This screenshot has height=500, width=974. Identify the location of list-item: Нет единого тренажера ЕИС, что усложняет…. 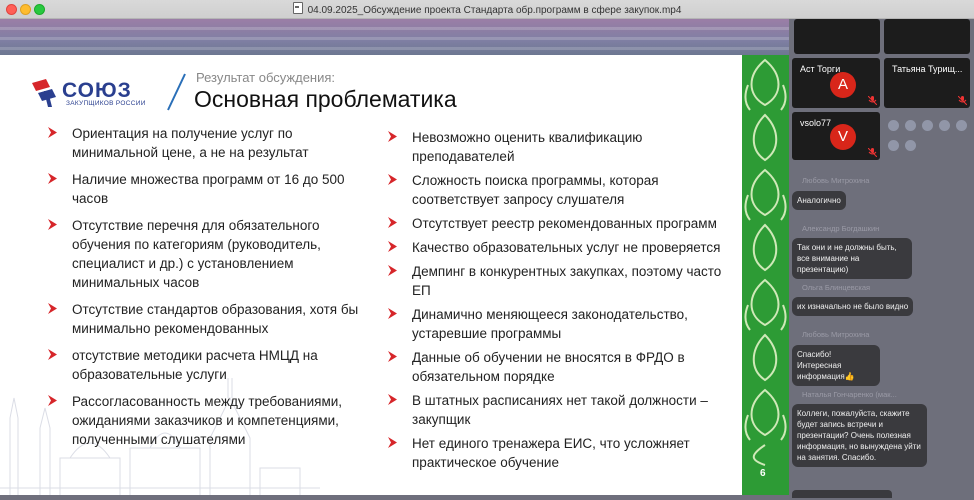
(563, 453).